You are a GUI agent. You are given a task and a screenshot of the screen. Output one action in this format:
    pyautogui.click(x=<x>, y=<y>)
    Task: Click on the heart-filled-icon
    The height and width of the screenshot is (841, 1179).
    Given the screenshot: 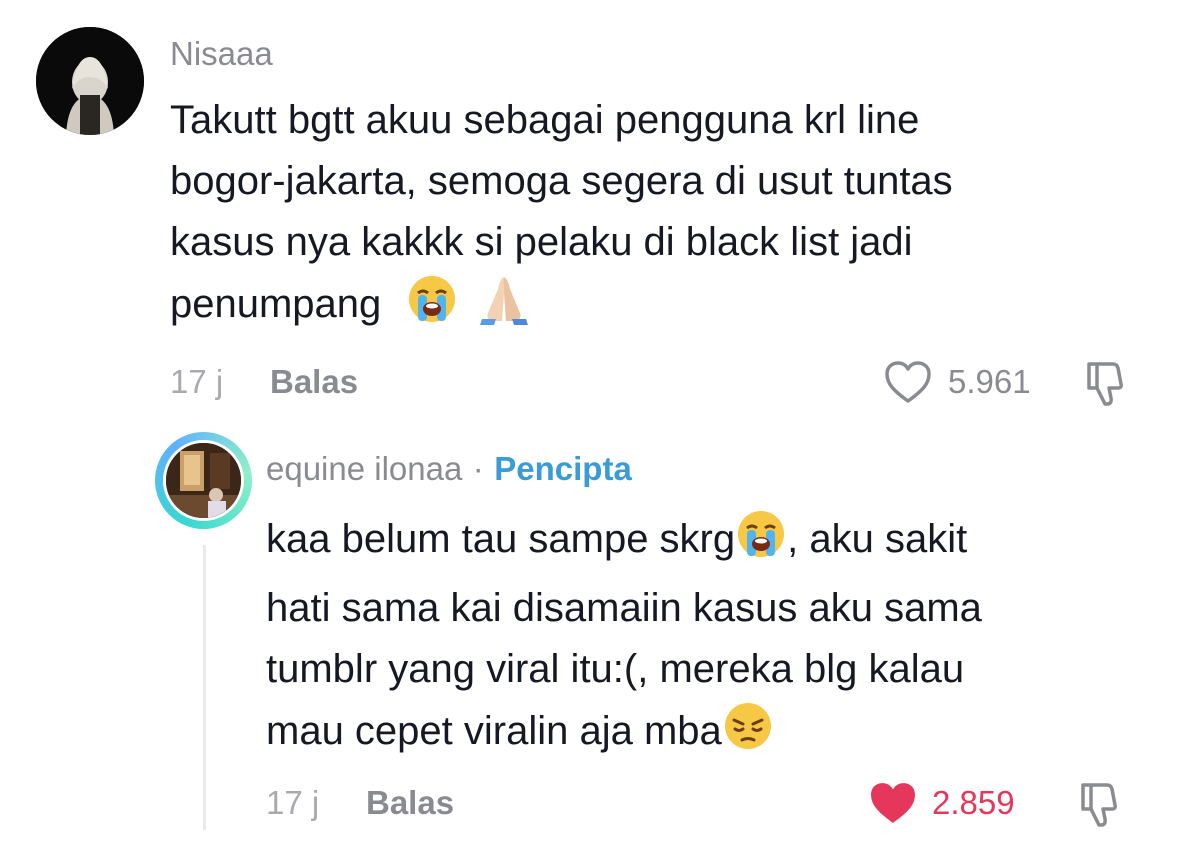 What is the action you would take?
    pyautogui.click(x=893, y=803)
    